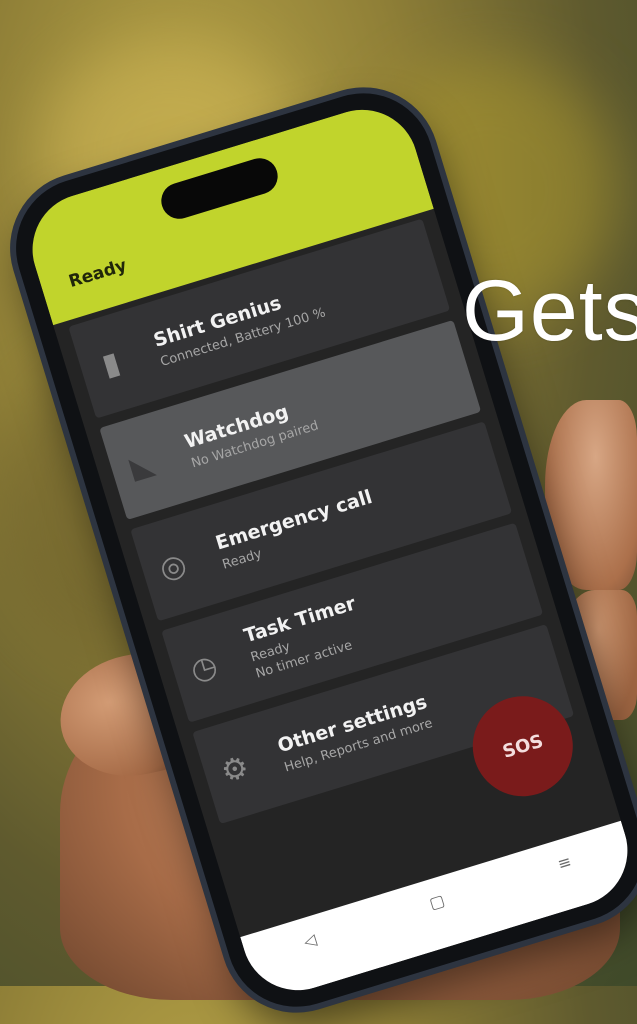 Image resolution: width=637 pixels, height=1024 pixels. I want to click on finger, so click(591, 495).